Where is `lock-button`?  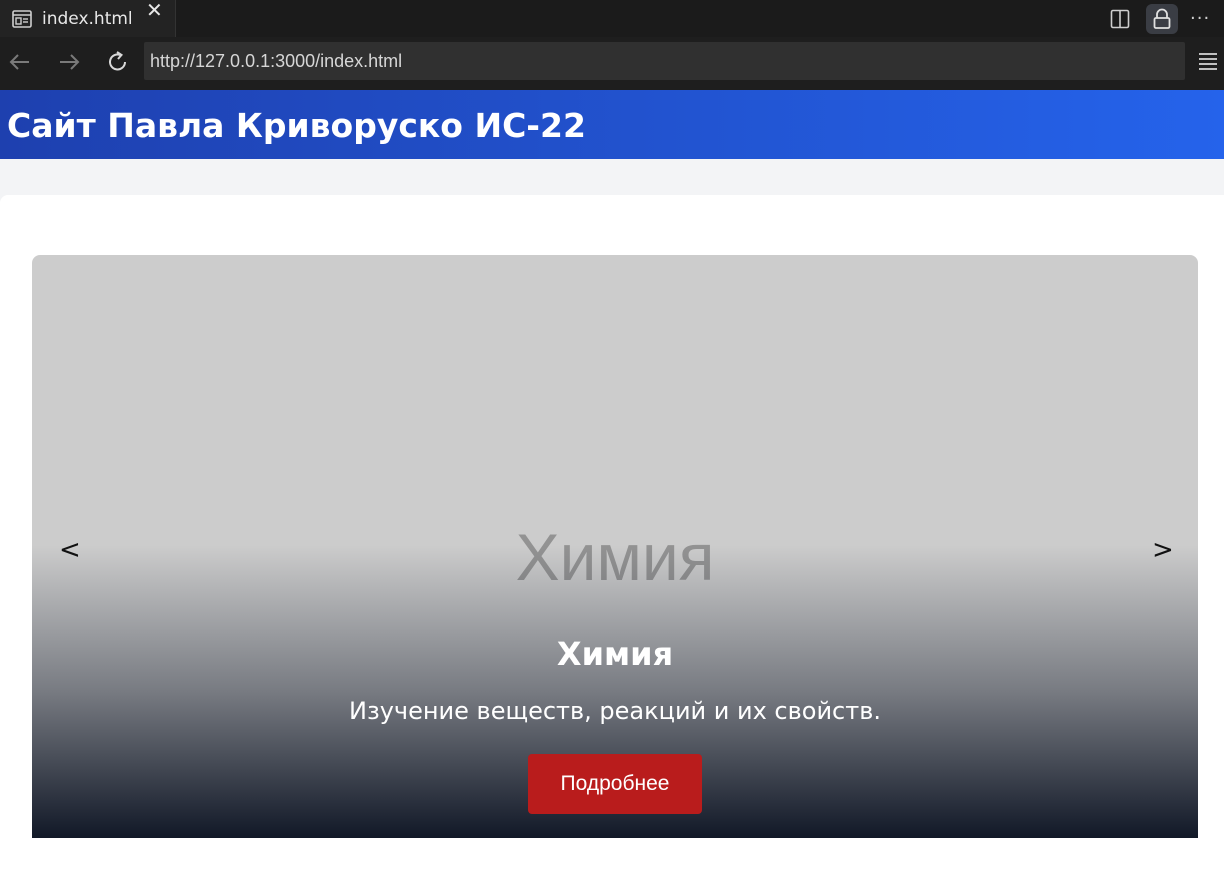
lock-button is located at coordinates (1162, 18).